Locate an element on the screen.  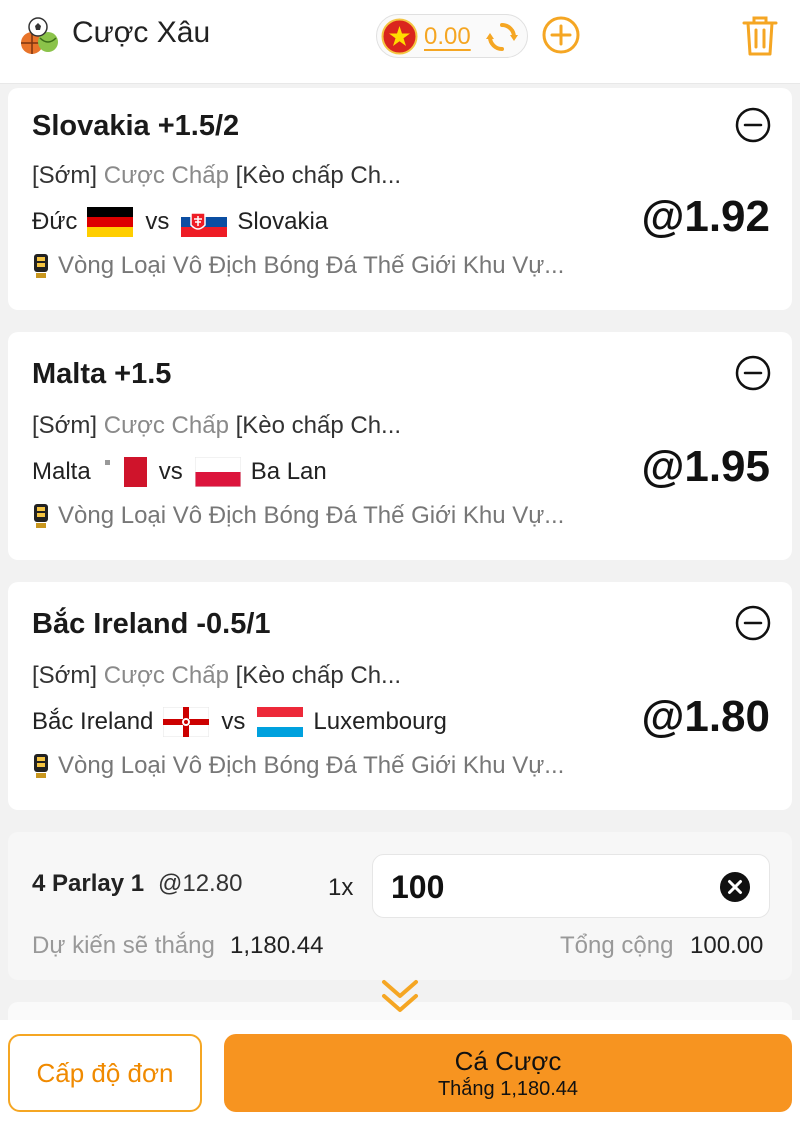
stake-value: 100 is located at coordinates (417, 887).